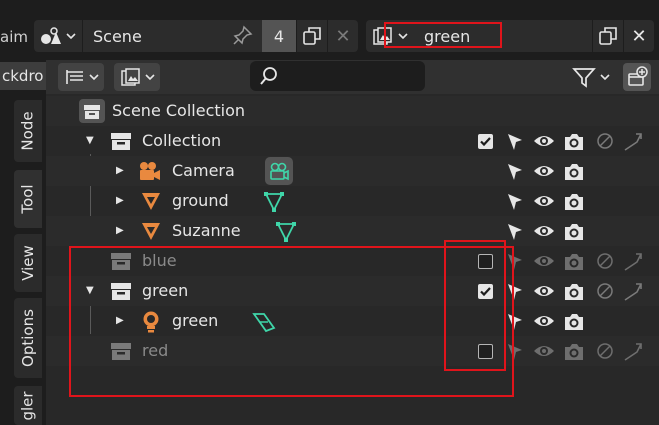 The height and width of the screenshot is (425, 659). Describe the element at coordinates (352, 231) in the screenshot. I see `outliner-row-suzanne: ▶ Suzanne` at that location.